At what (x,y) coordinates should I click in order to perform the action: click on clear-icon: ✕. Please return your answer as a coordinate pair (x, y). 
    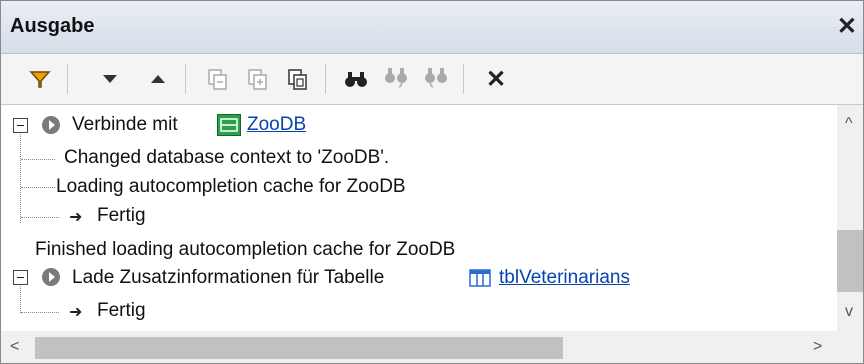
    Looking at the image, I should click on (496, 79).